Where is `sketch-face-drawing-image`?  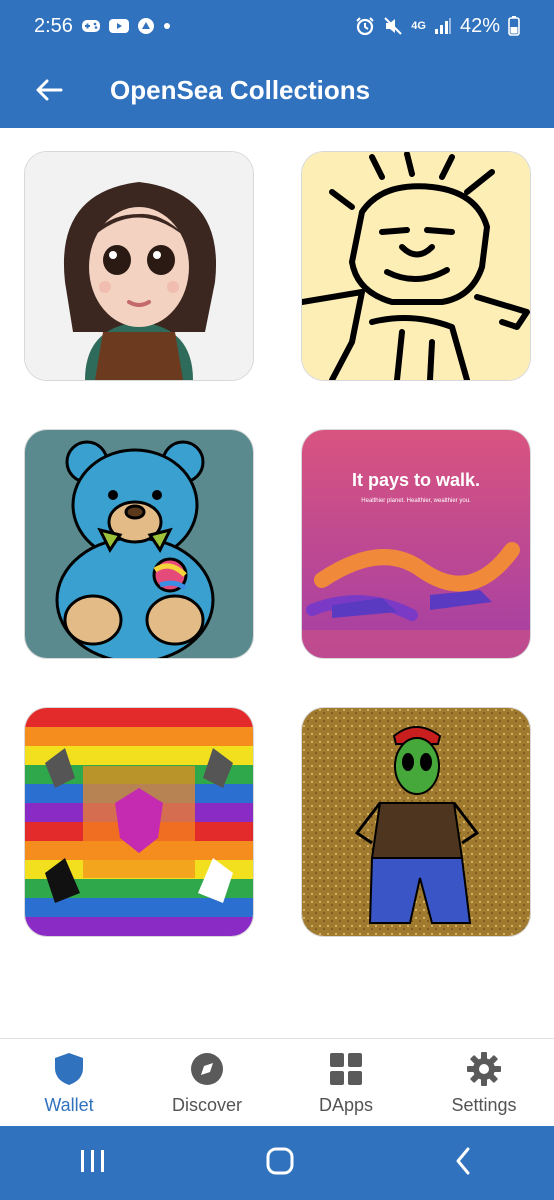
sketch-face-drawing-image is located at coordinates (416, 266).